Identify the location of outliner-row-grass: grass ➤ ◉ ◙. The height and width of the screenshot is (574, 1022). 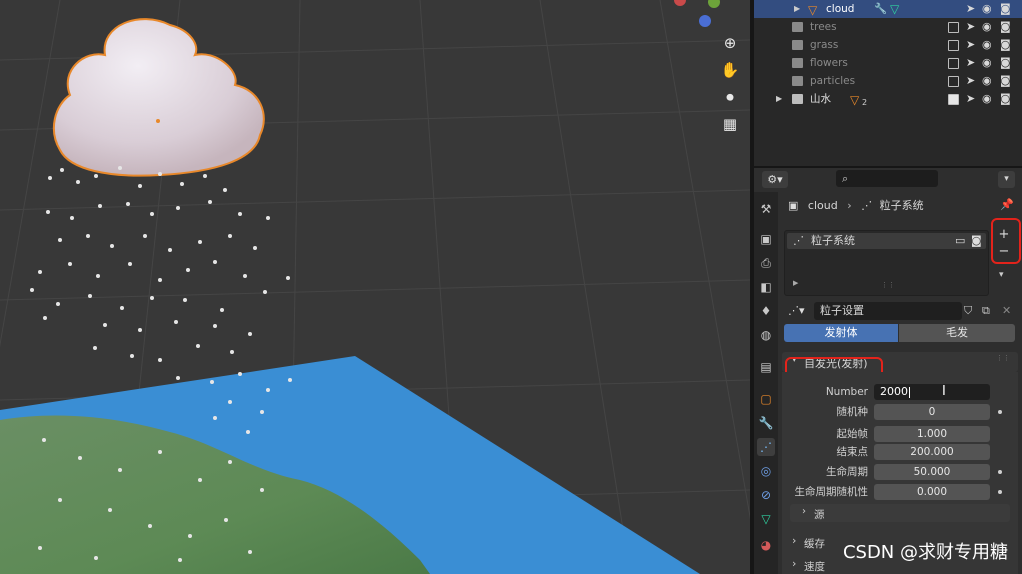
(888, 45).